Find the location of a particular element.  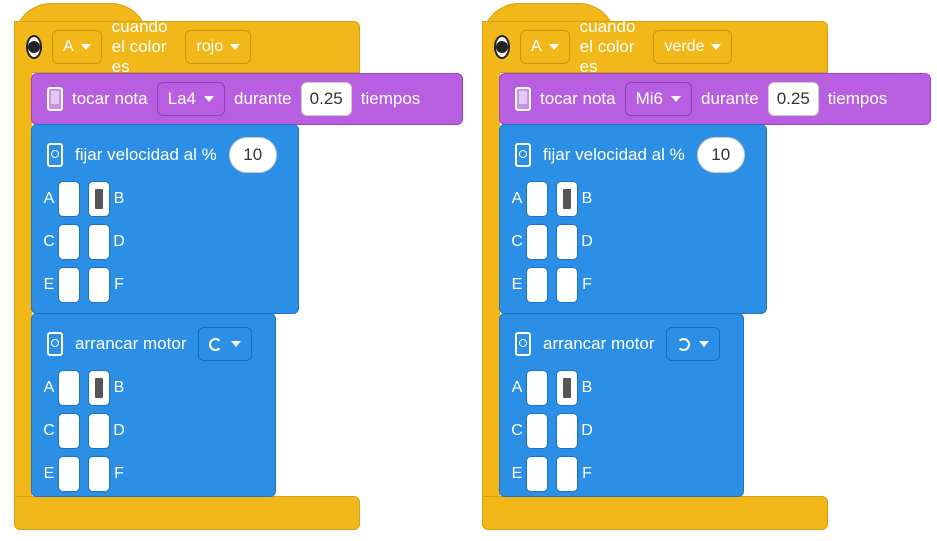

note-dropdown: La4 is located at coordinates (190, 99).